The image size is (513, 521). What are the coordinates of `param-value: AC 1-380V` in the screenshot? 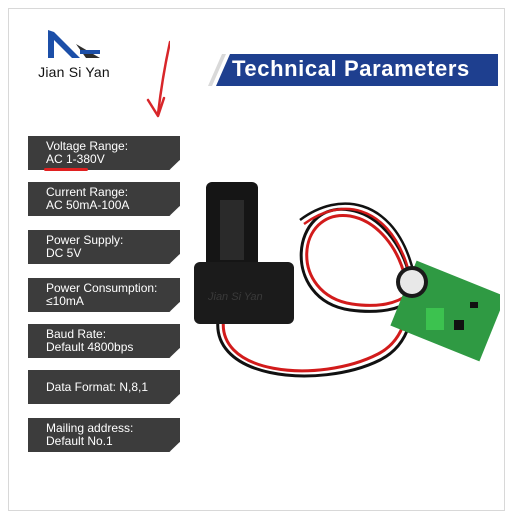 It's located at (75, 159).